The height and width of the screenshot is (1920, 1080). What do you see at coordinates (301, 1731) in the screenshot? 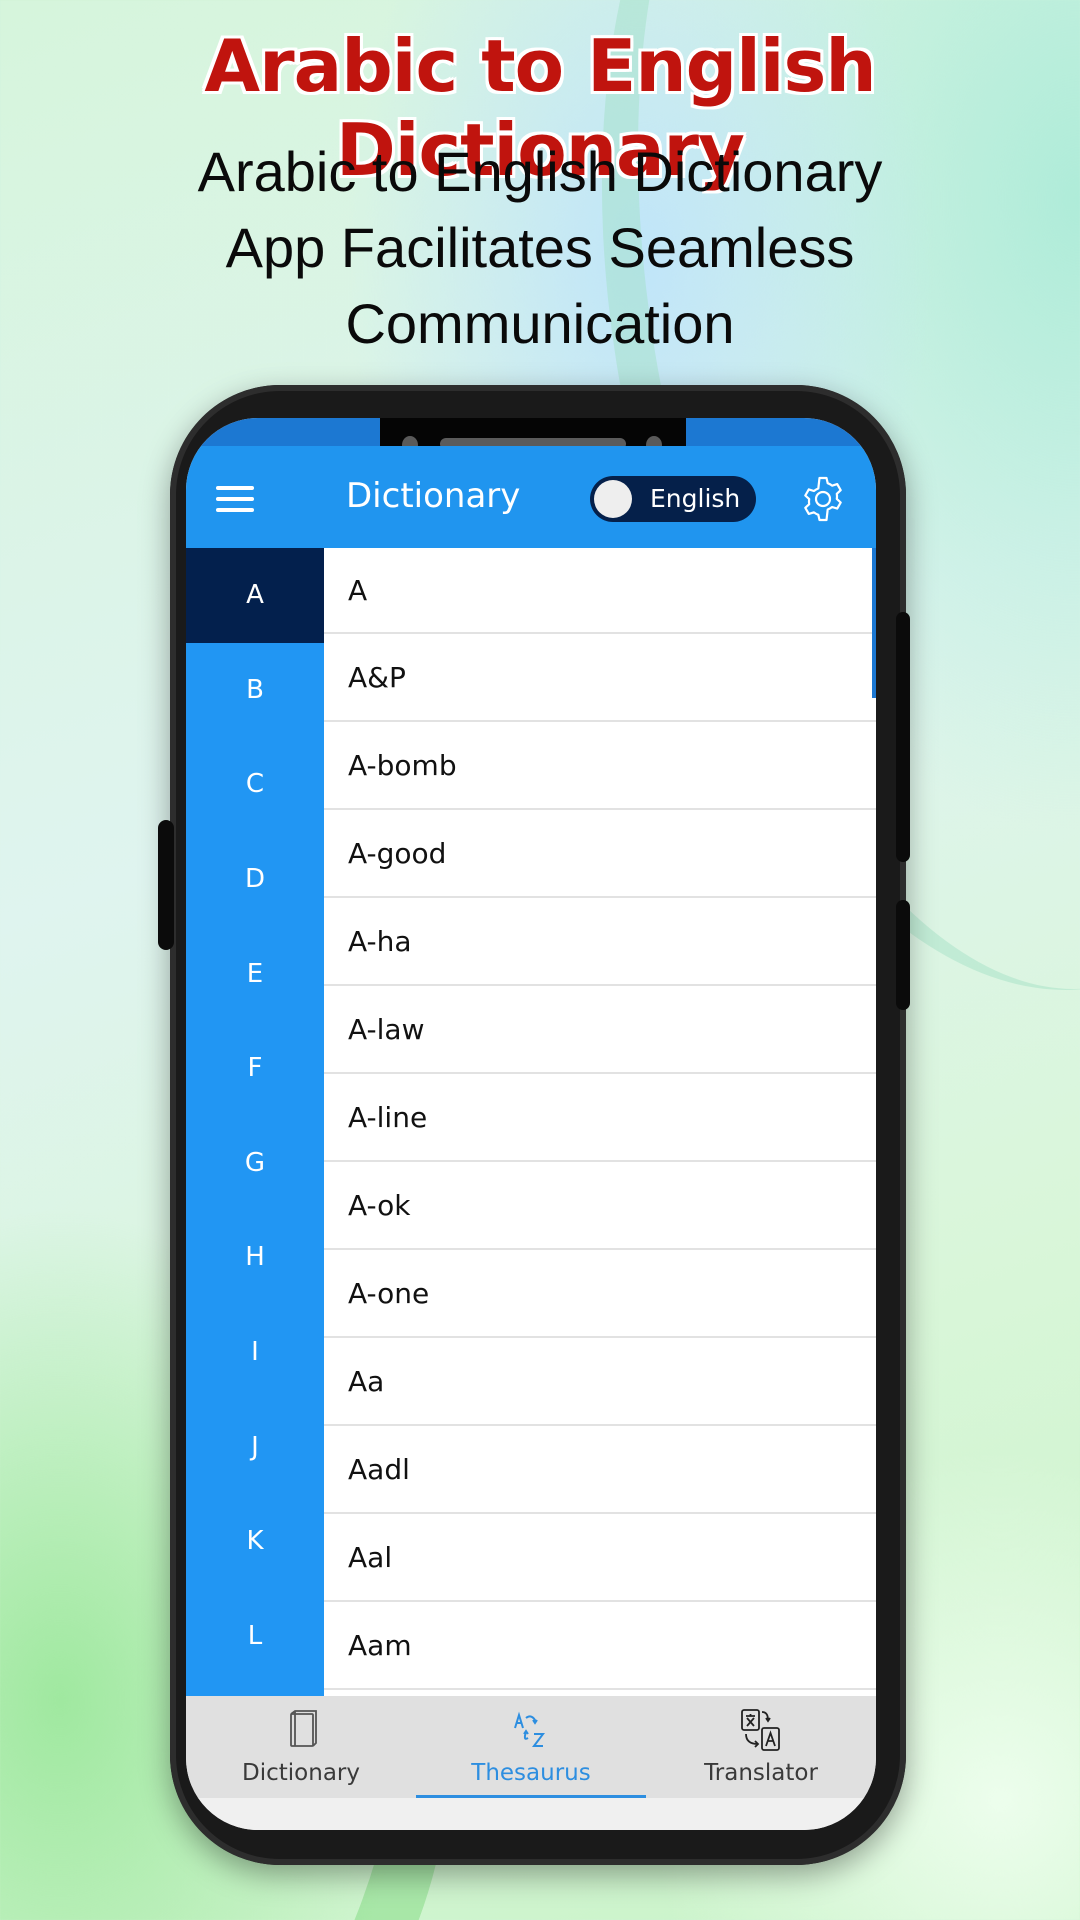
I see `book-icon` at bounding box center [301, 1731].